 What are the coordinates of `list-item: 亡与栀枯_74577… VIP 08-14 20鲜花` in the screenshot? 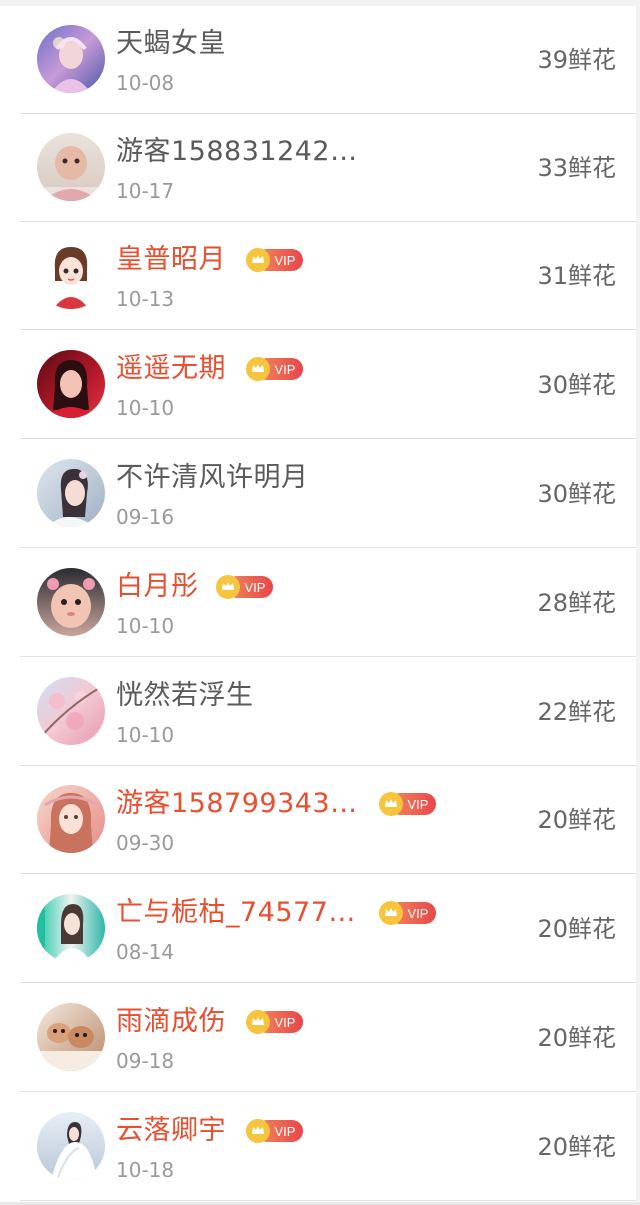 It's located at (318, 929).